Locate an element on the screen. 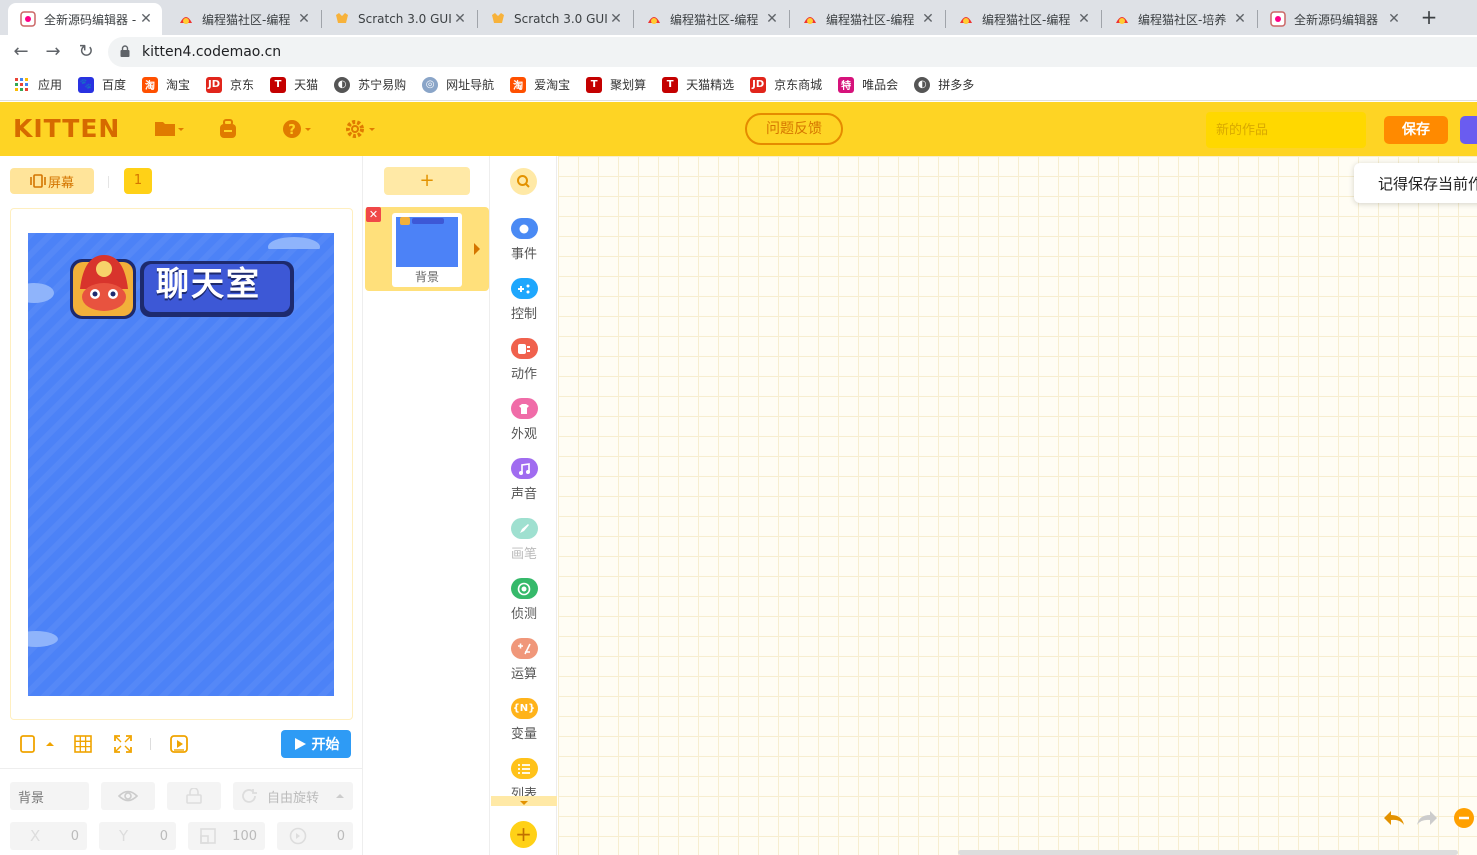 This screenshot has height=855, width=1477. delete-sprite-icon: ✕ is located at coordinates (373, 214).